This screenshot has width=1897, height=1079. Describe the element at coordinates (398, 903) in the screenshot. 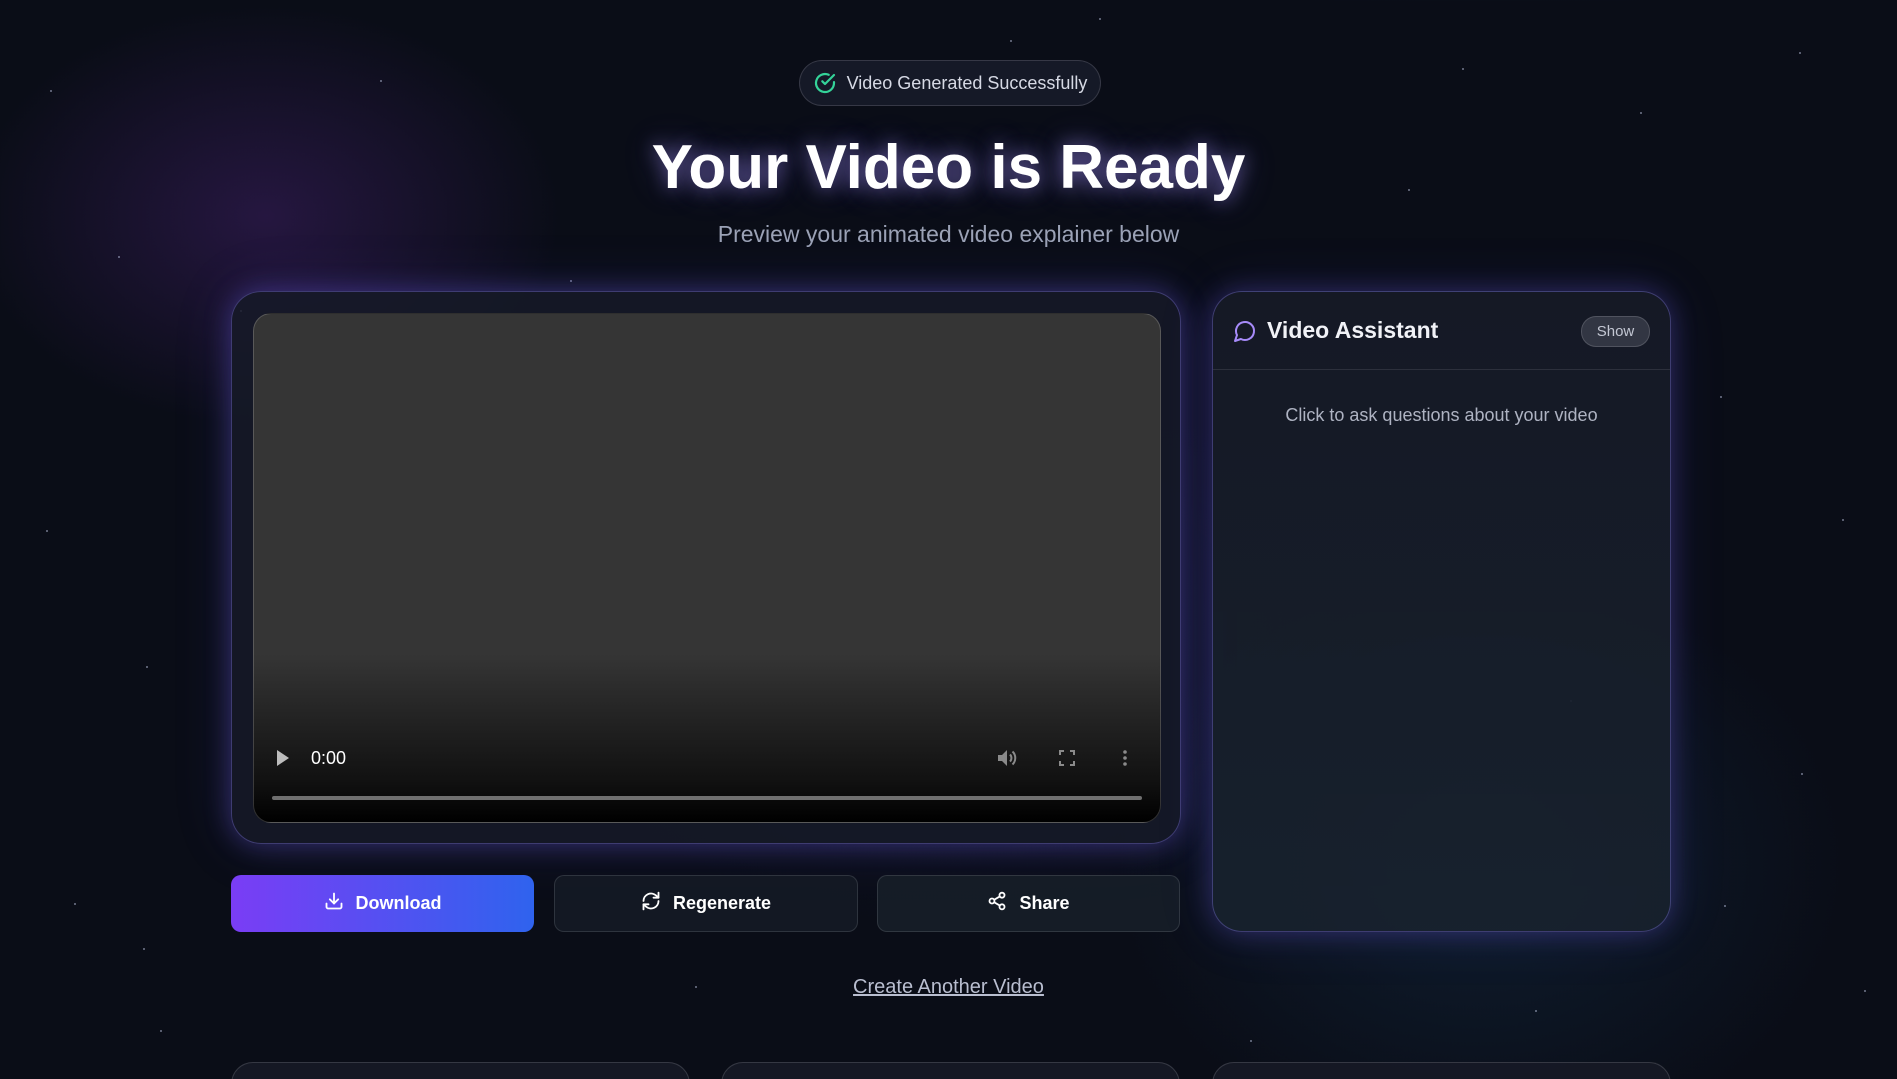

I see `download-label: Download` at that location.